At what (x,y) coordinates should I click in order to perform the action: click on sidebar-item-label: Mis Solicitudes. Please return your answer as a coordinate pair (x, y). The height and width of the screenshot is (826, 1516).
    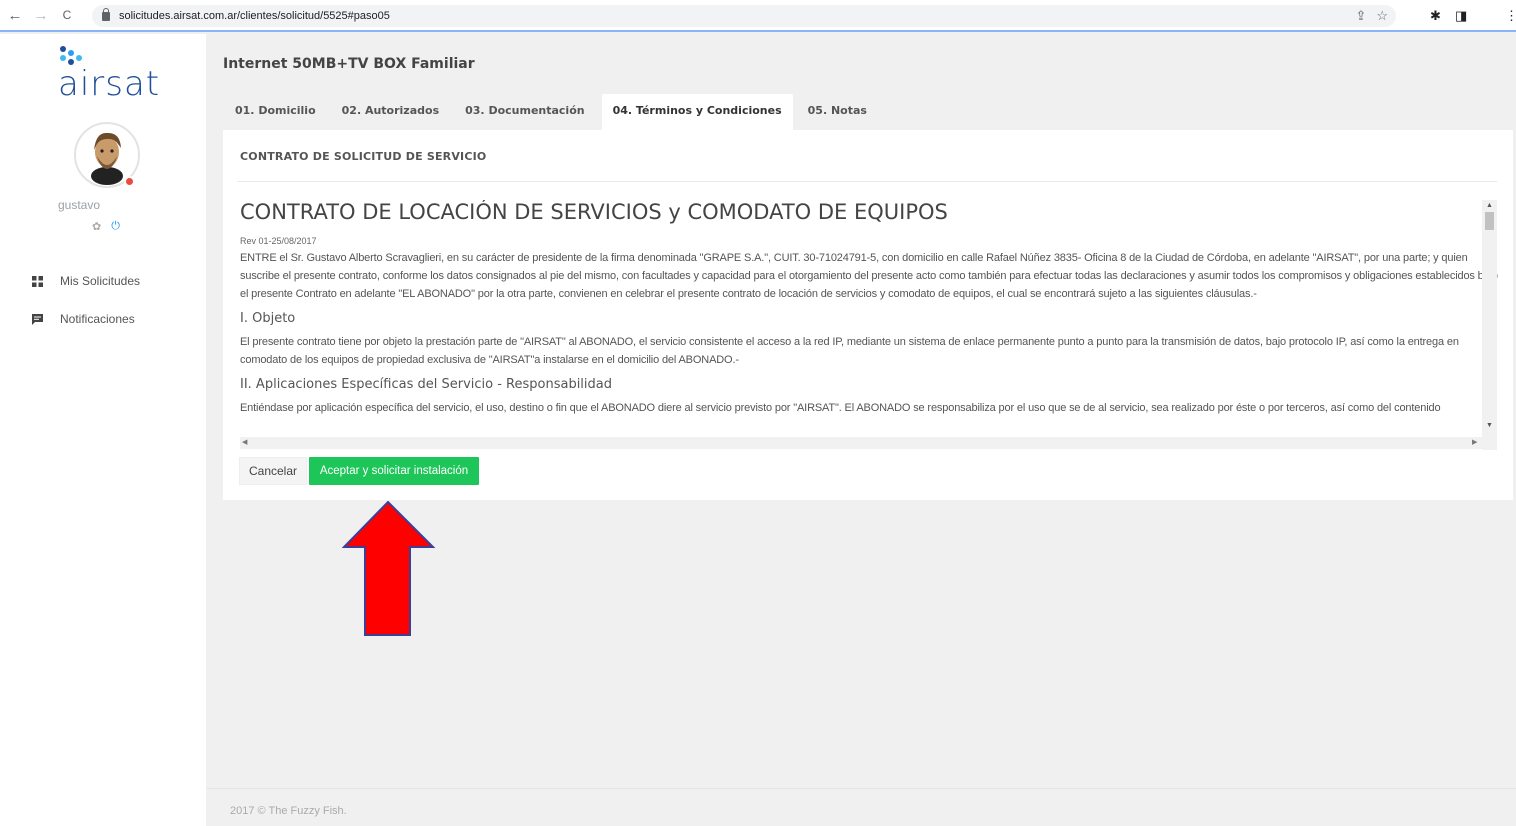
    Looking at the image, I should click on (100, 281).